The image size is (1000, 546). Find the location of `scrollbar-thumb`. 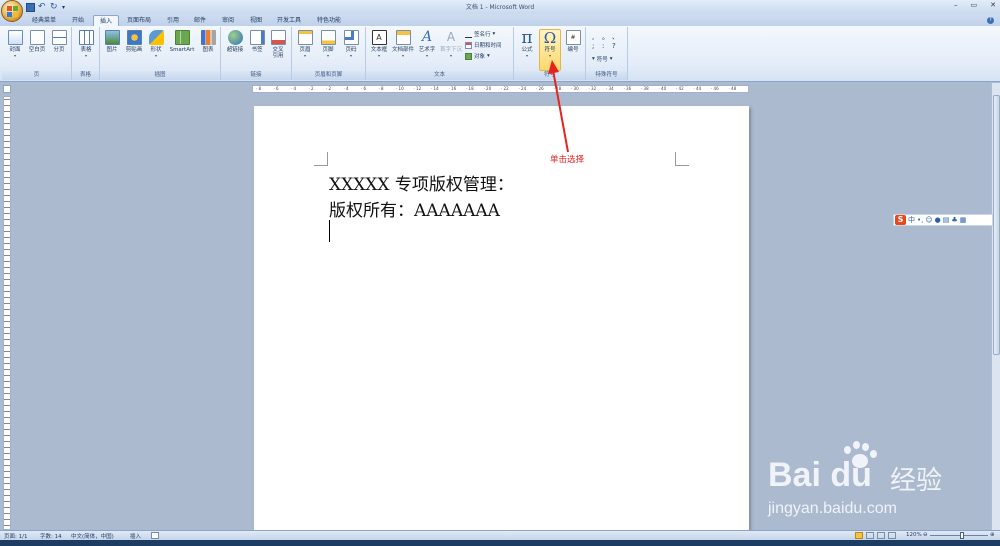

scrollbar-thumb is located at coordinates (996, 225).